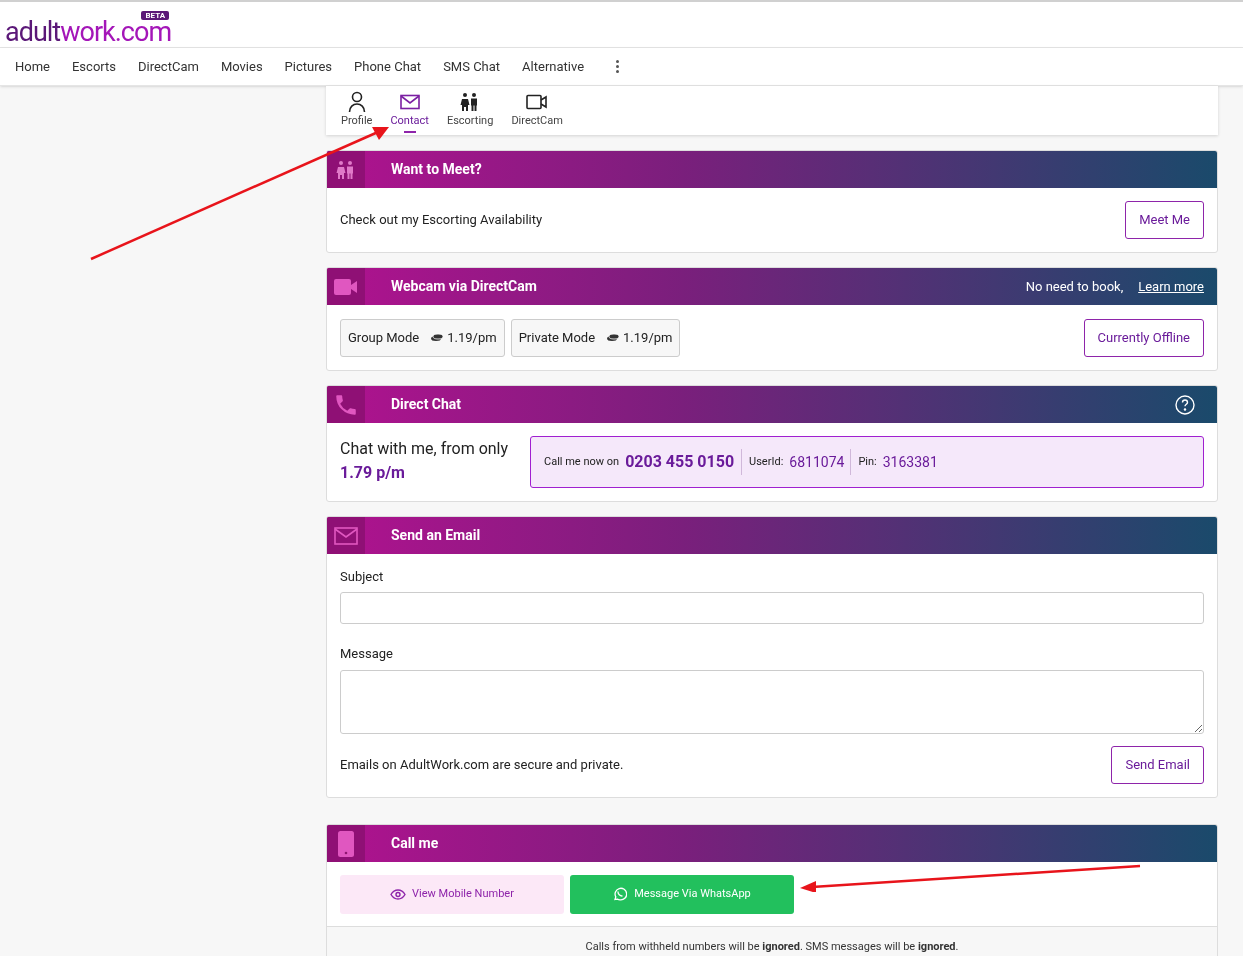 This screenshot has width=1243, height=956. What do you see at coordinates (1171, 286) in the screenshot?
I see `learn-more-link: Learn more` at bounding box center [1171, 286].